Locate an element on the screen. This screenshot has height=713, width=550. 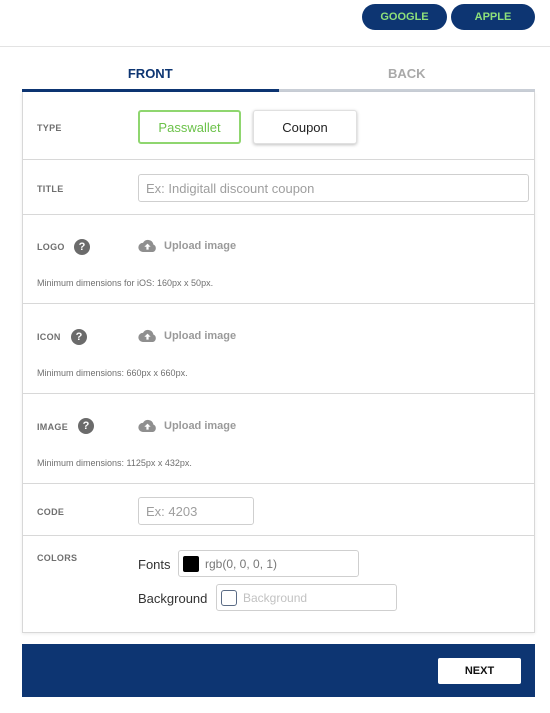
type-label: TYPE is located at coordinates (49, 128).